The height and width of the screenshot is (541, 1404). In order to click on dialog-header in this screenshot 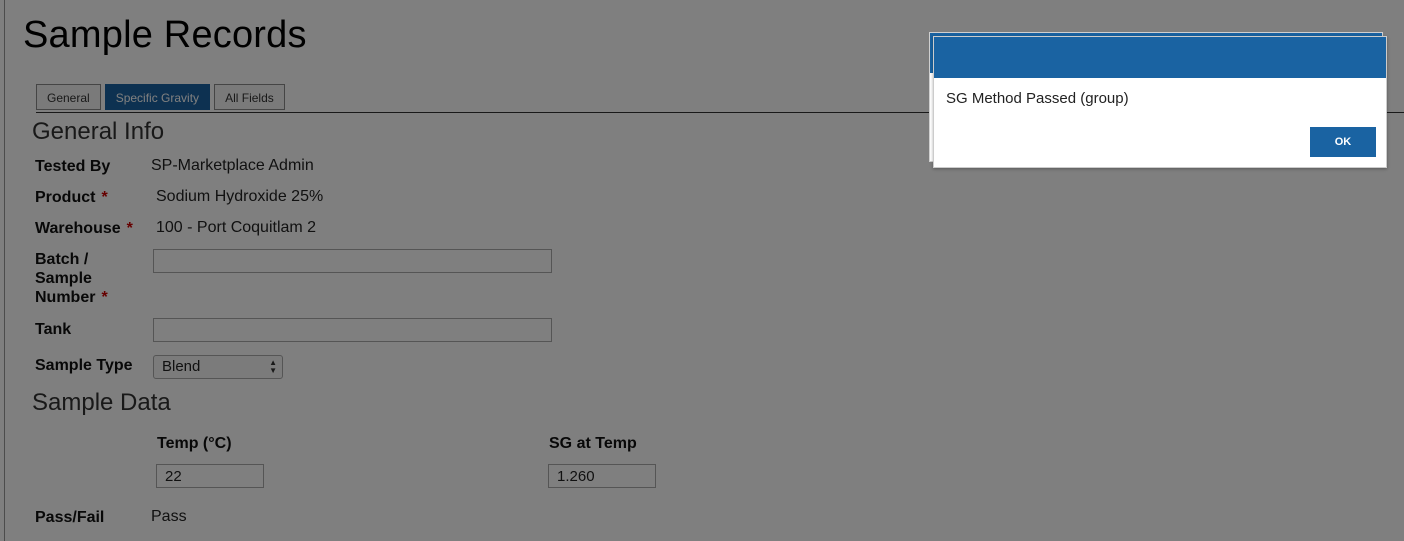, I will do `click(1160, 57)`.